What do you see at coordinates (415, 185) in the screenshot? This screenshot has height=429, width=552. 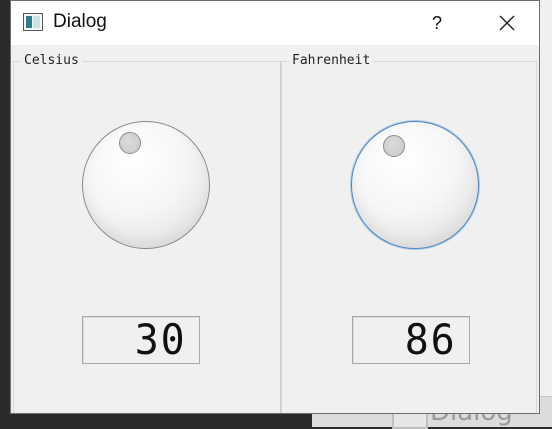 I see `fahrenheit-dial` at bounding box center [415, 185].